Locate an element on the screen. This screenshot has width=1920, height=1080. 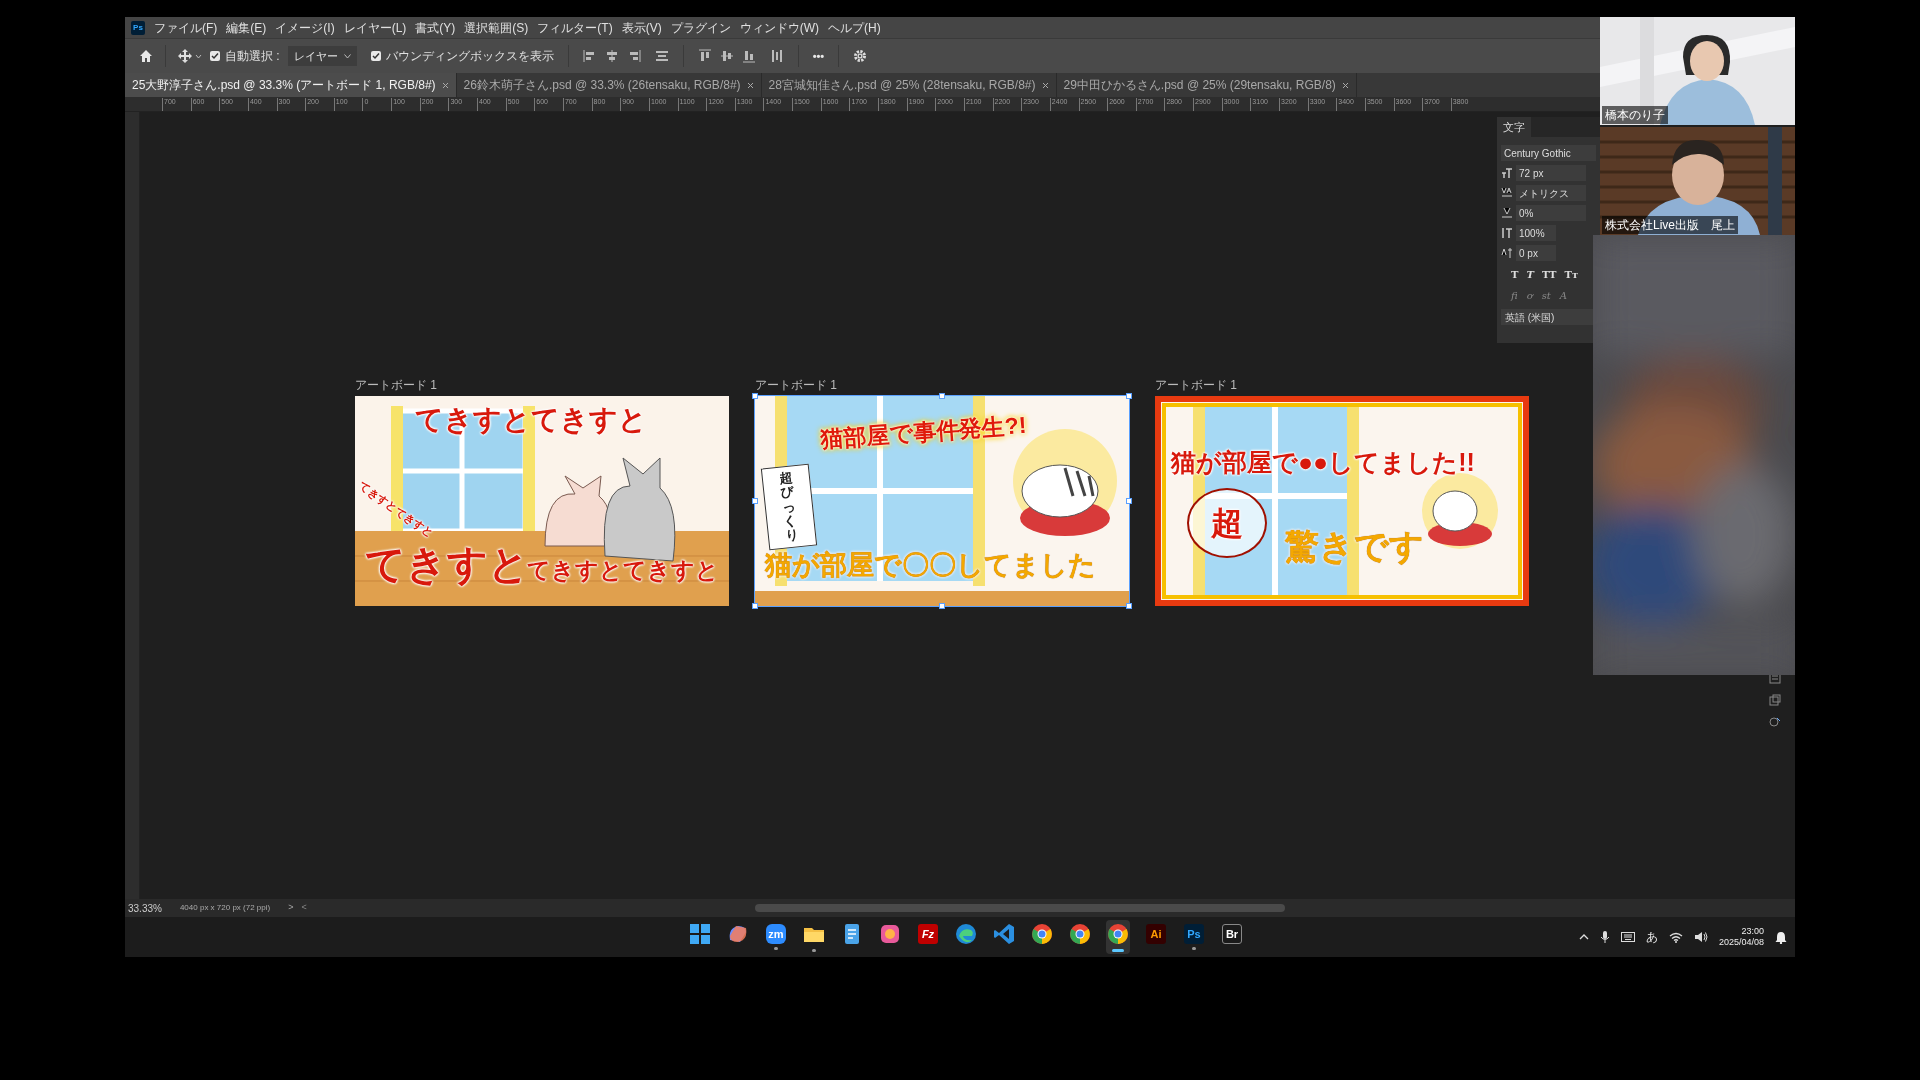
clock: 23:00 2025/04/08 is located at coordinates (1741, 937).